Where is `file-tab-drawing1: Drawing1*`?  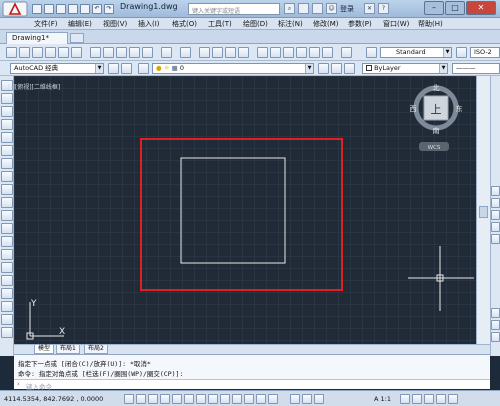 file-tab-drawing1: Drawing1* is located at coordinates (37, 38).